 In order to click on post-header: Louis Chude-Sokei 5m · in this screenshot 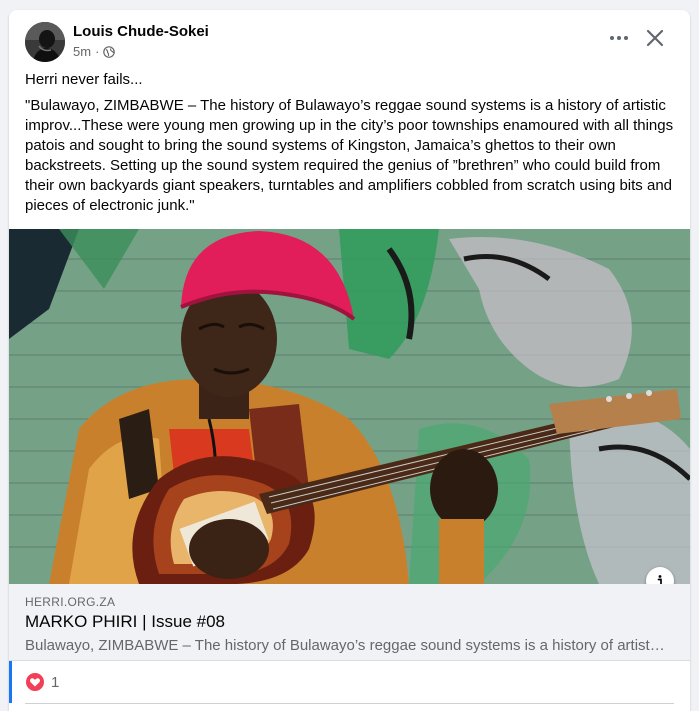, I will do `click(349, 40)`.